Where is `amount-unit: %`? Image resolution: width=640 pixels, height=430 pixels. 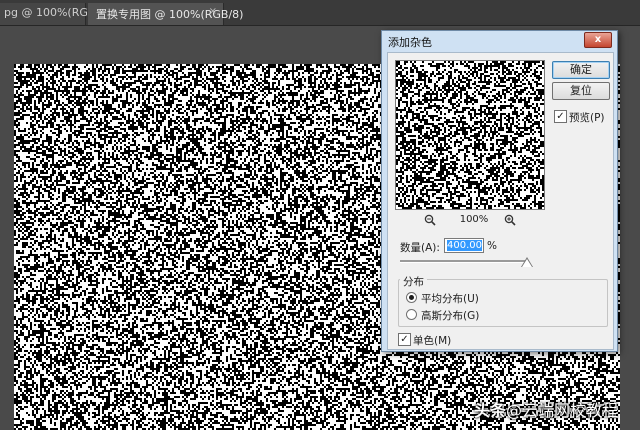 amount-unit: % is located at coordinates (492, 246).